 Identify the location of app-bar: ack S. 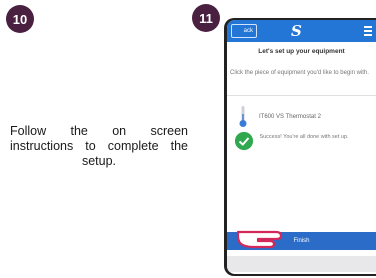
(301, 31).